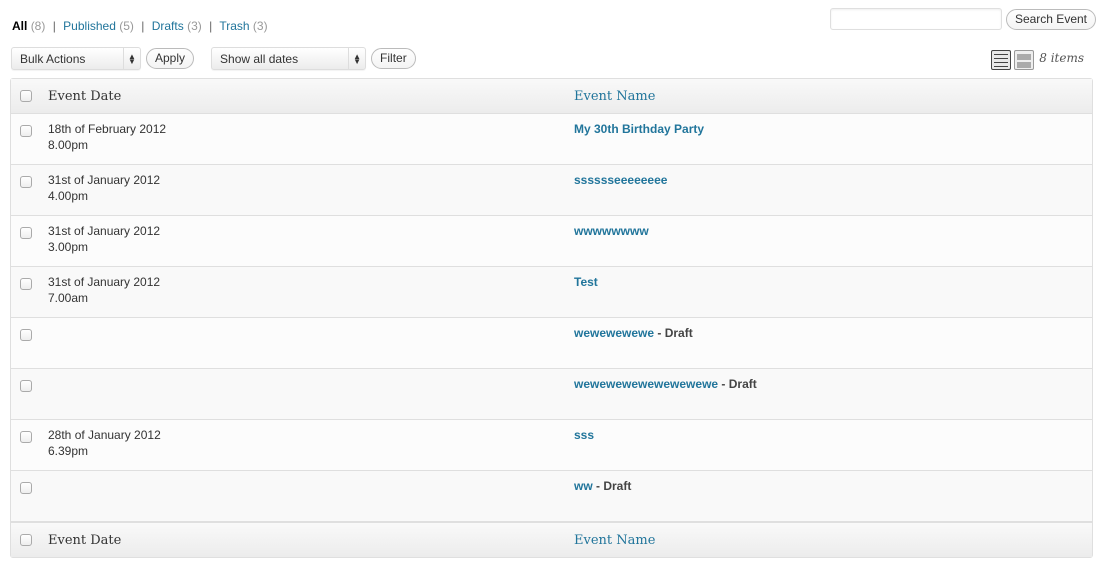 The height and width of the screenshot is (566, 1104). I want to click on event-name-cell: sss, so click(832, 445).